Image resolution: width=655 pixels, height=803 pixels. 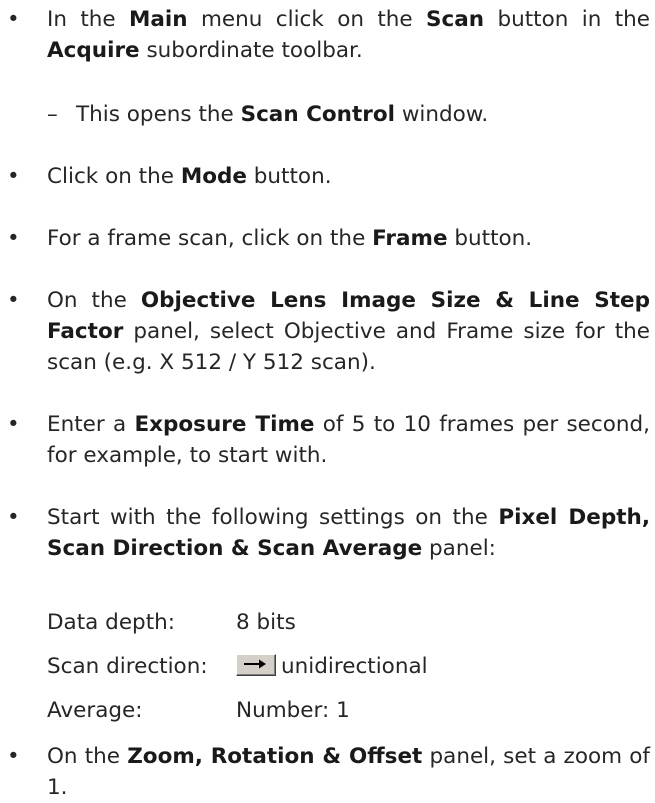 I want to click on setting-scan-direction: Scan direction: unidirectional, so click(x=327, y=666).